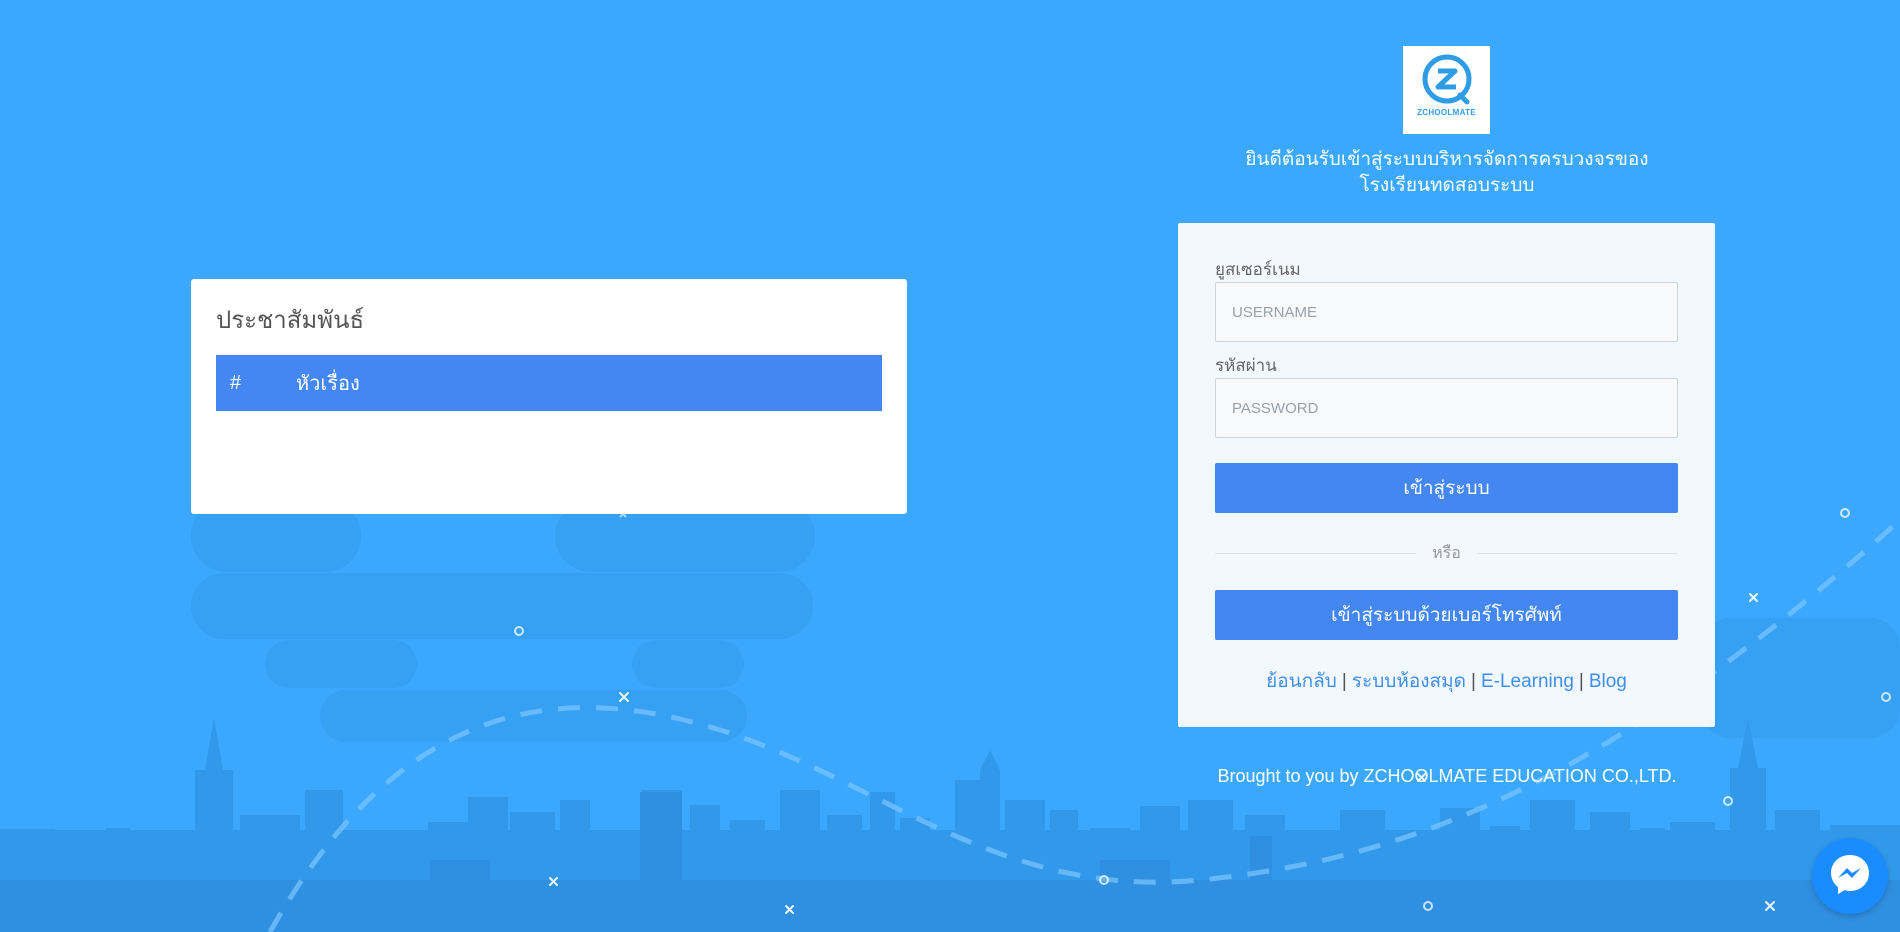 The image size is (1900, 932). I want to click on announcements-title: ประชาสัมพันธ์, so click(290, 320).